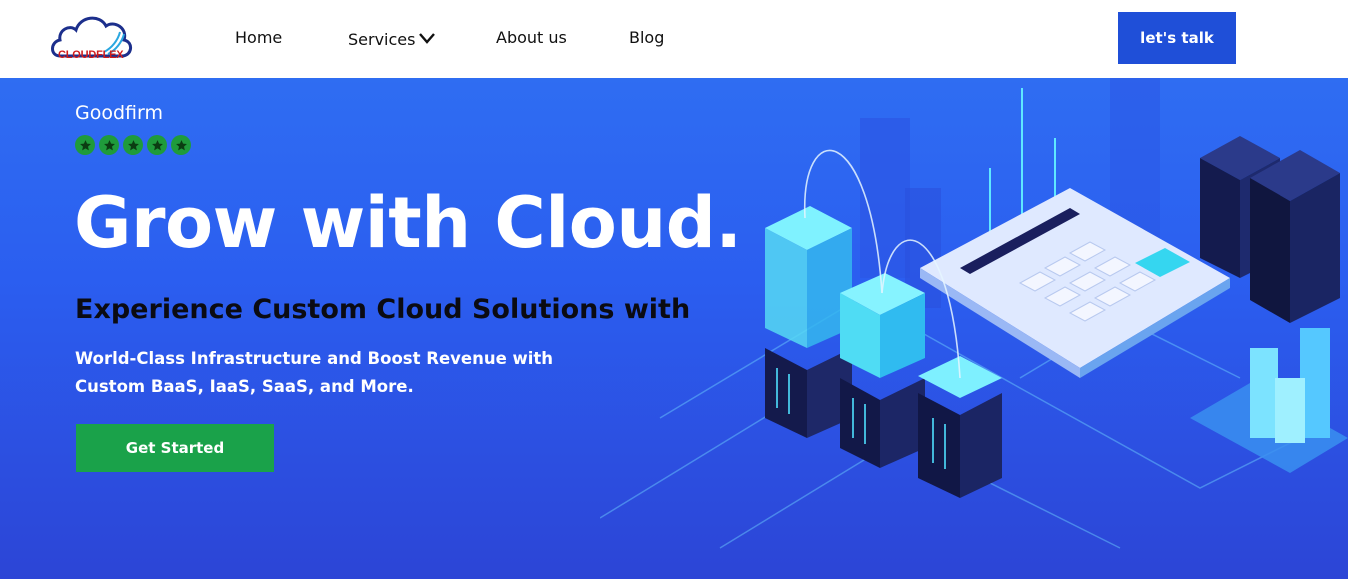 This screenshot has height=579, width=1348. Describe the element at coordinates (119, 113) in the screenshot. I see `rating-source: Goodfirm` at that location.